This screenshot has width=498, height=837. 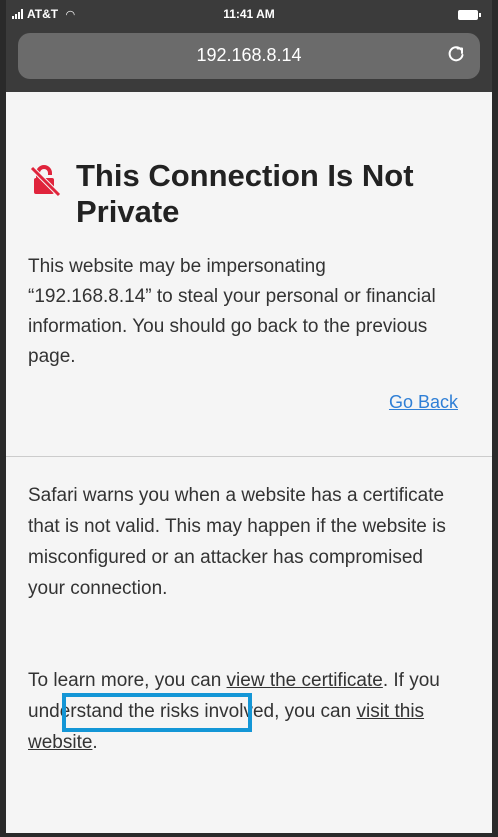 I want to click on broken-lock-icon, so click(x=45, y=181).